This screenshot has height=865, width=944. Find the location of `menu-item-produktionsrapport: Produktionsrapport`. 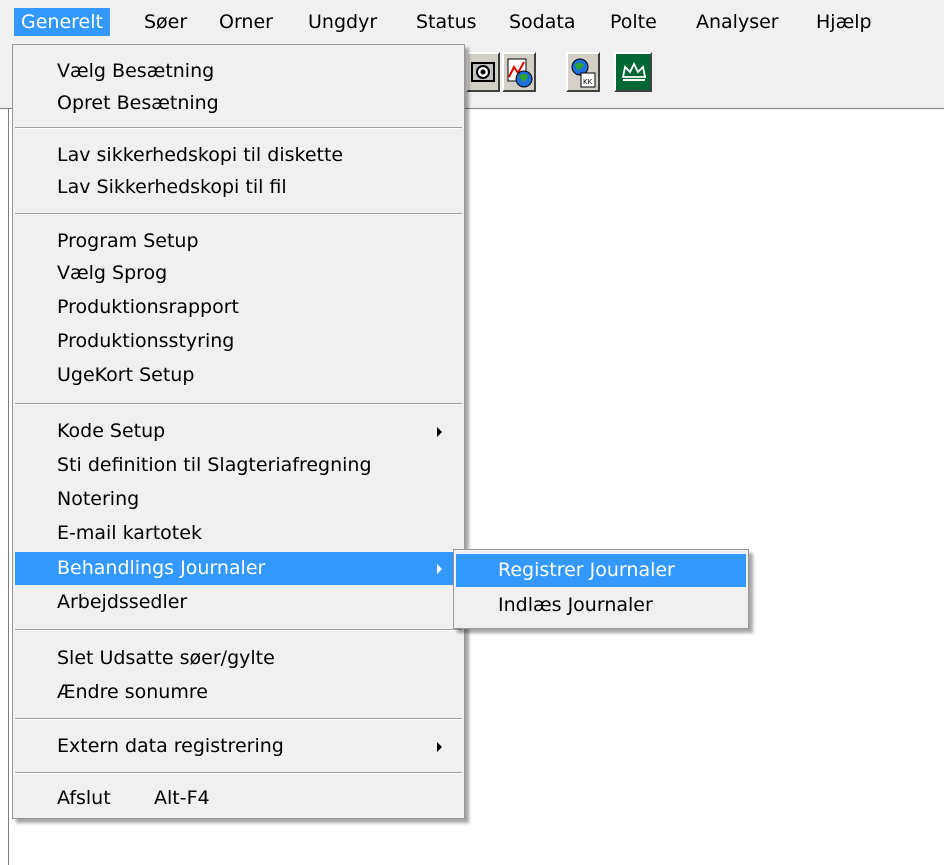

menu-item-produktionsrapport: Produktionsrapport is located at coordinates (238, 307).